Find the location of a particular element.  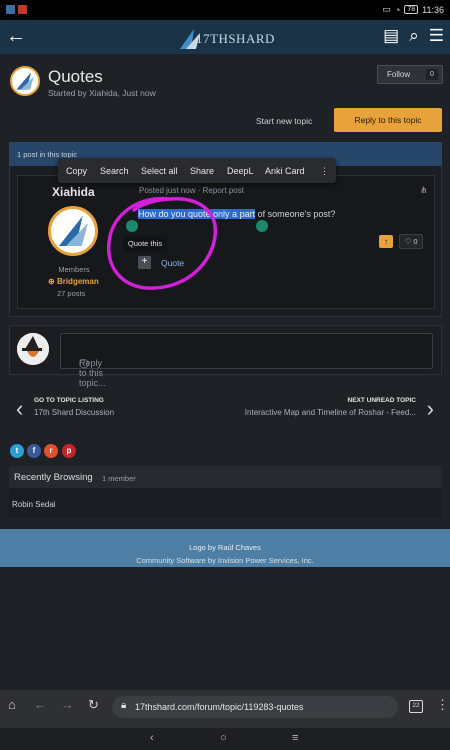

topic-author-avatar is located at coordinates (25, 81).